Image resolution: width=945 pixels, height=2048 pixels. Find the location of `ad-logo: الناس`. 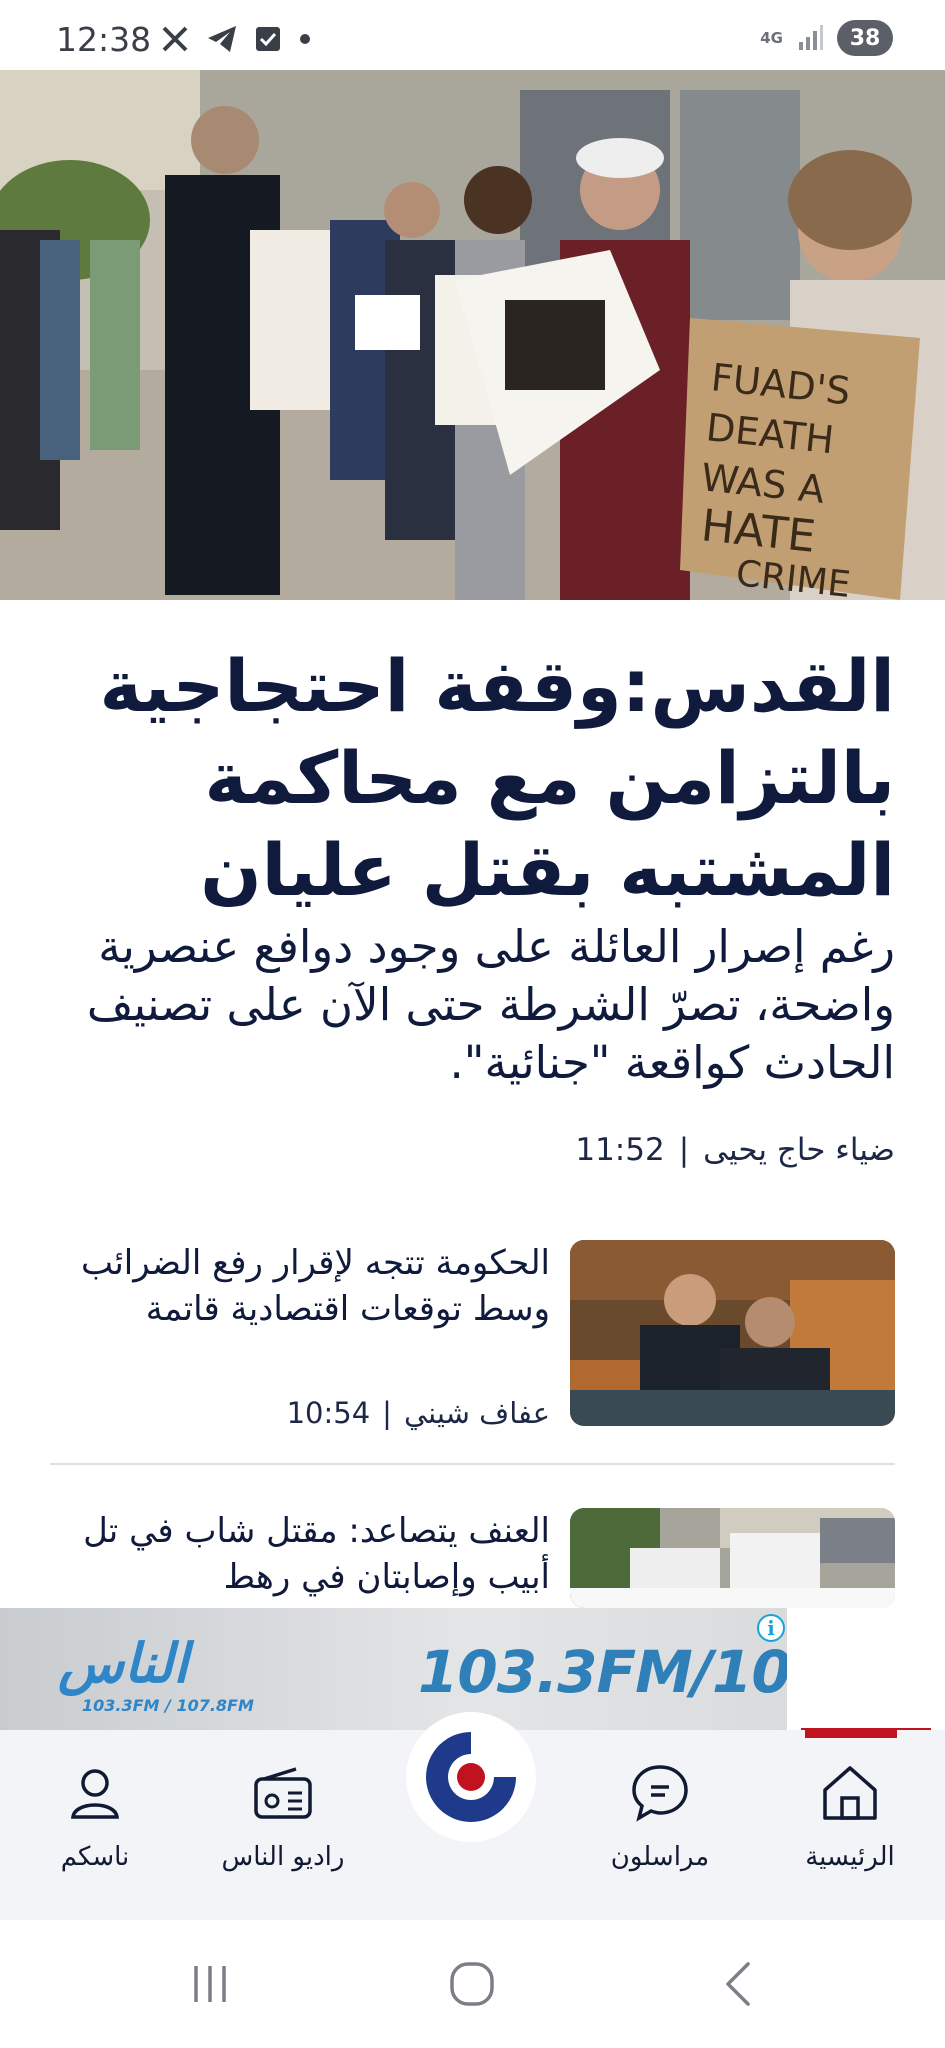

ad-logo: الناس is located at coordinates (123, 1663).